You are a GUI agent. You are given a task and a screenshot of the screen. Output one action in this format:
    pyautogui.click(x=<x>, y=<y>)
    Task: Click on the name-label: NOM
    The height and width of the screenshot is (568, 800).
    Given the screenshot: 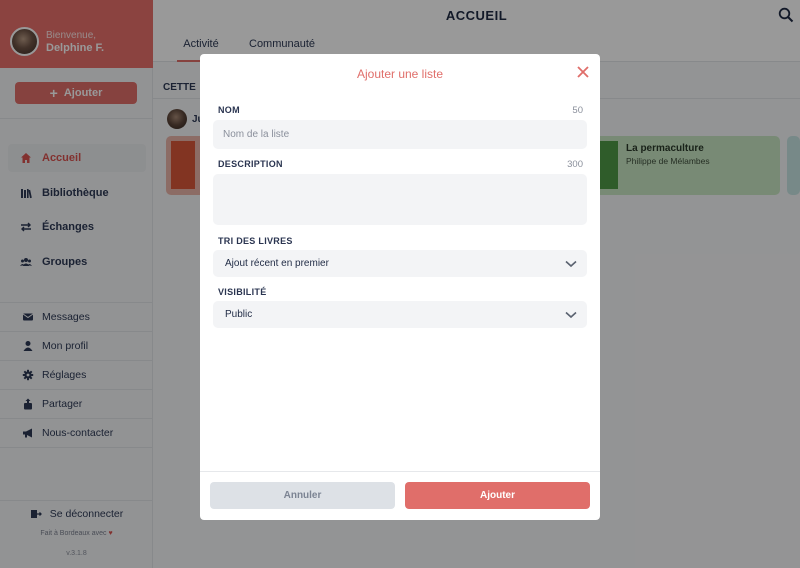 What is the action you would take?
    pyautogui.click(x=229, y=110)
    